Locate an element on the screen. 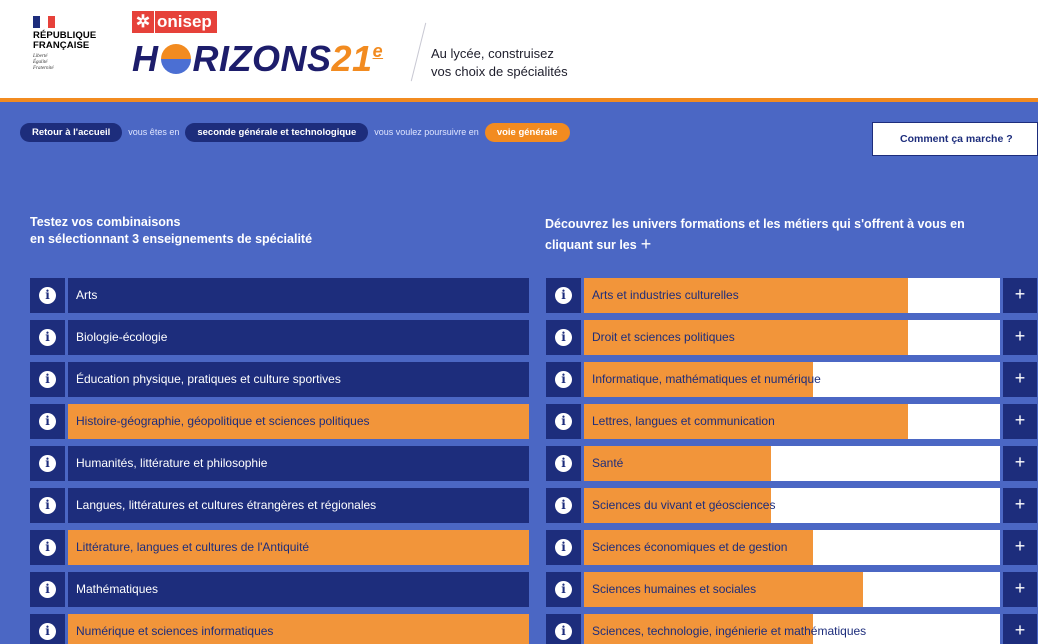 Image resolution: width=1038 pixels, height=644 pixels. onisep-logo: ✲ onisep is located at coordinates (174, 22).